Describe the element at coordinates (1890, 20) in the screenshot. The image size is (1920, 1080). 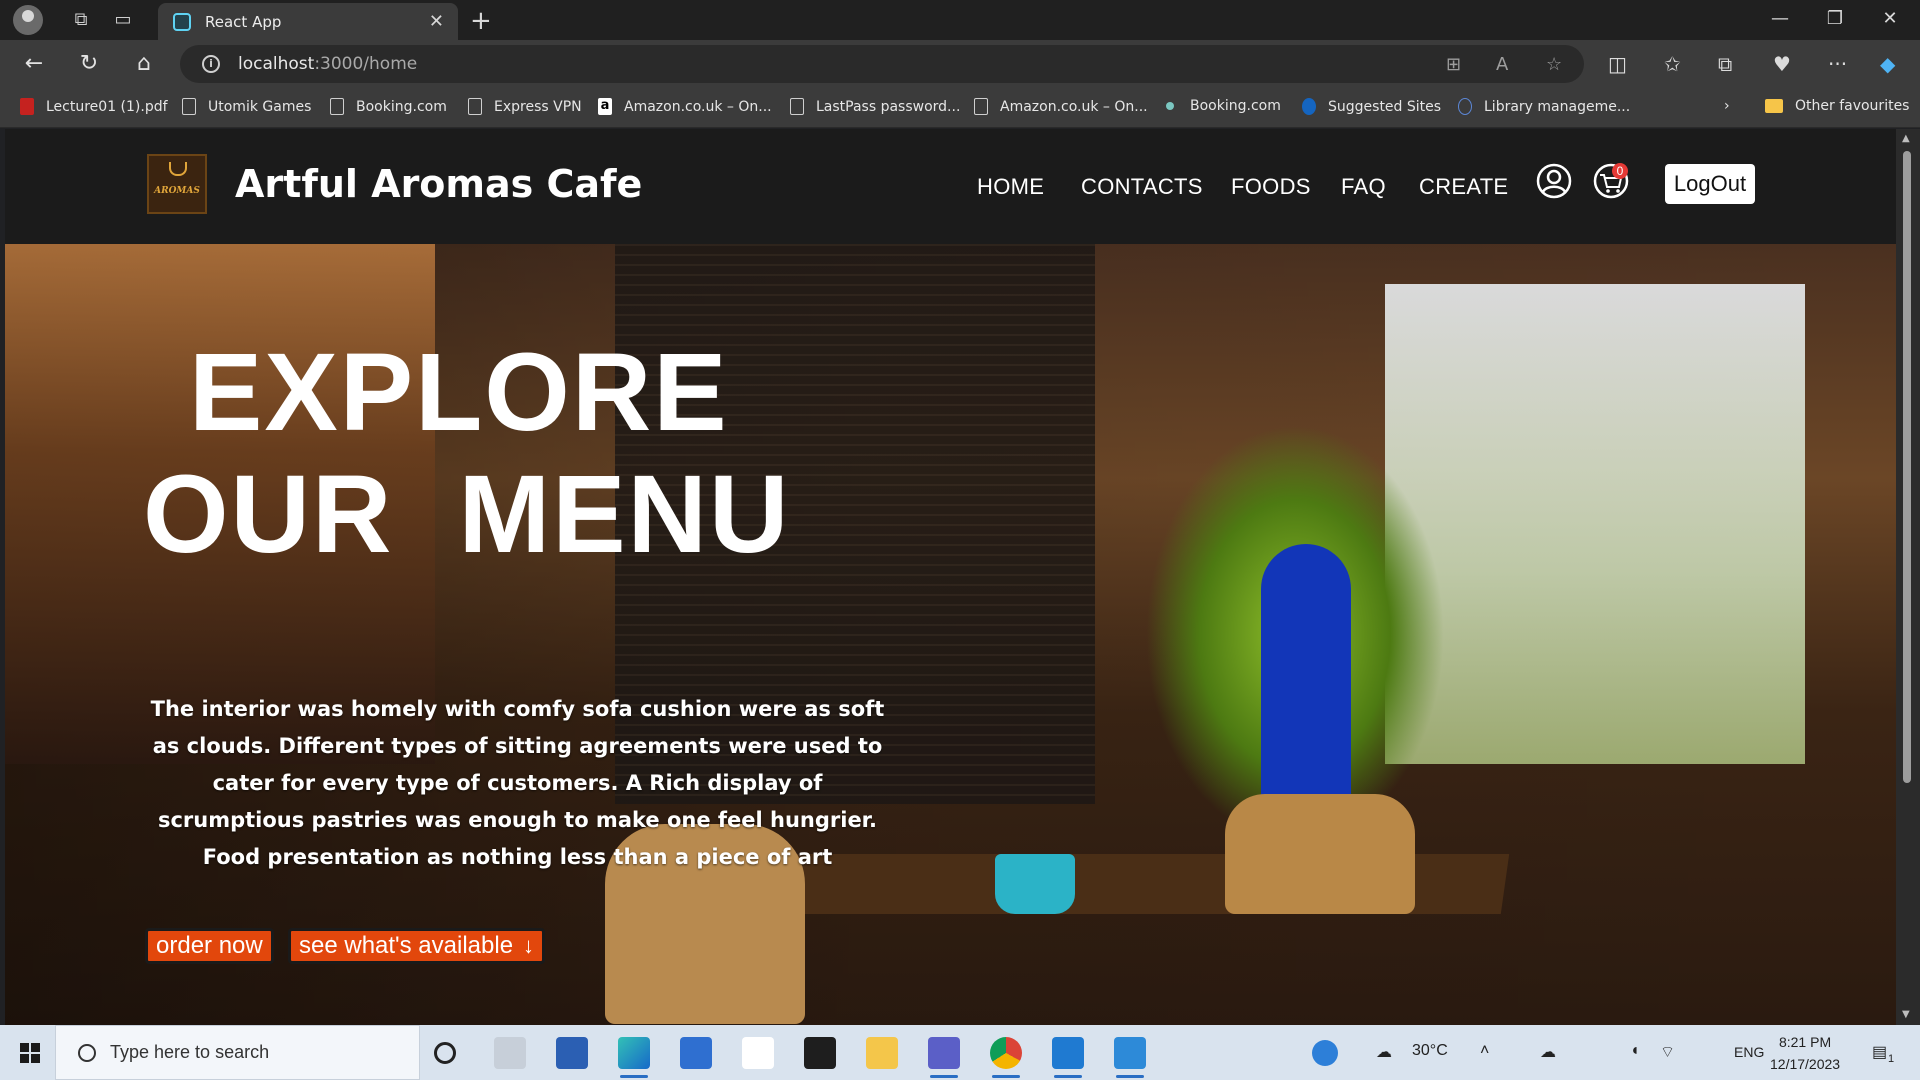
I see `close-window-icon: ✕` at that location.